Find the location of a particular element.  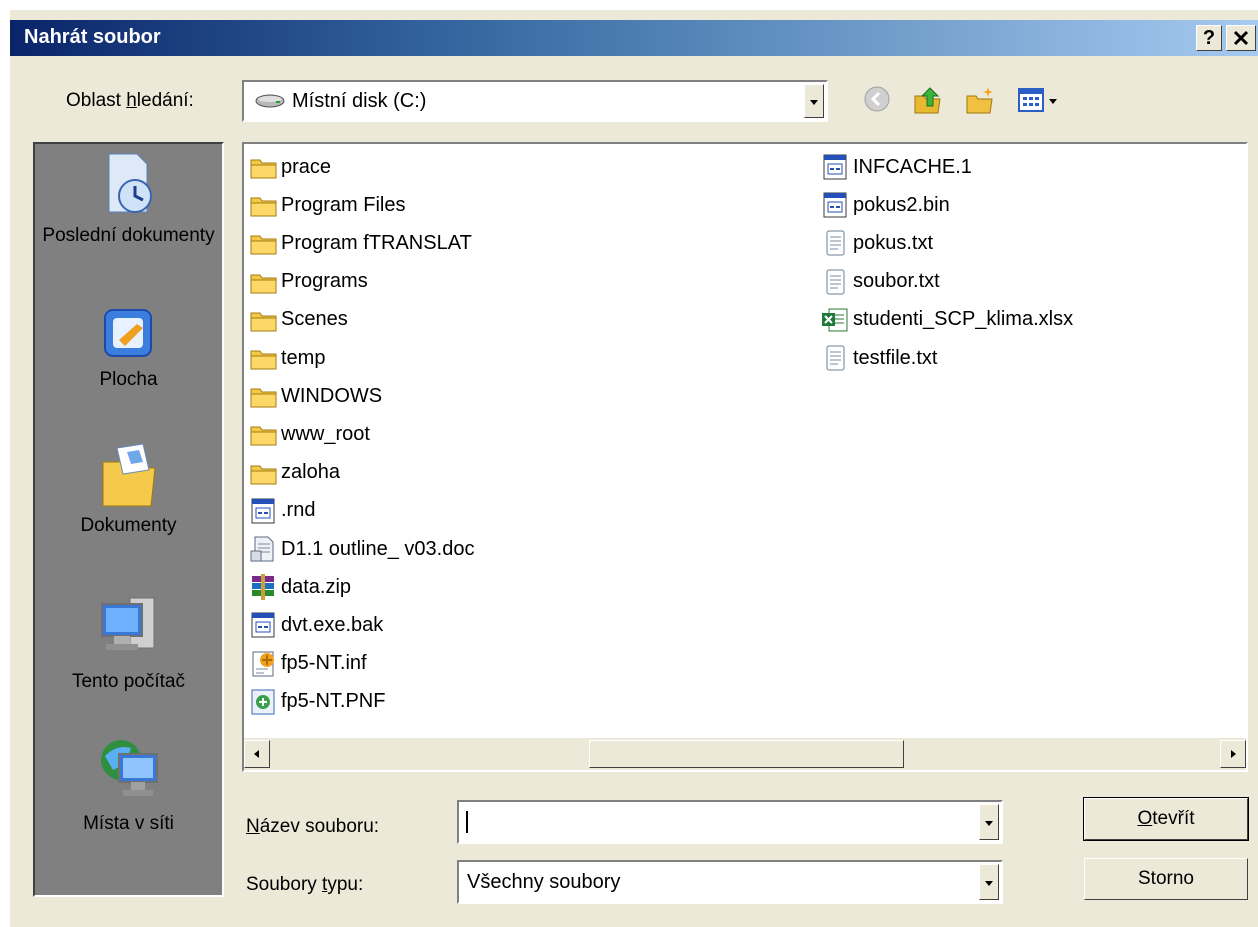

close-button is located at coordinates (1241, 38).